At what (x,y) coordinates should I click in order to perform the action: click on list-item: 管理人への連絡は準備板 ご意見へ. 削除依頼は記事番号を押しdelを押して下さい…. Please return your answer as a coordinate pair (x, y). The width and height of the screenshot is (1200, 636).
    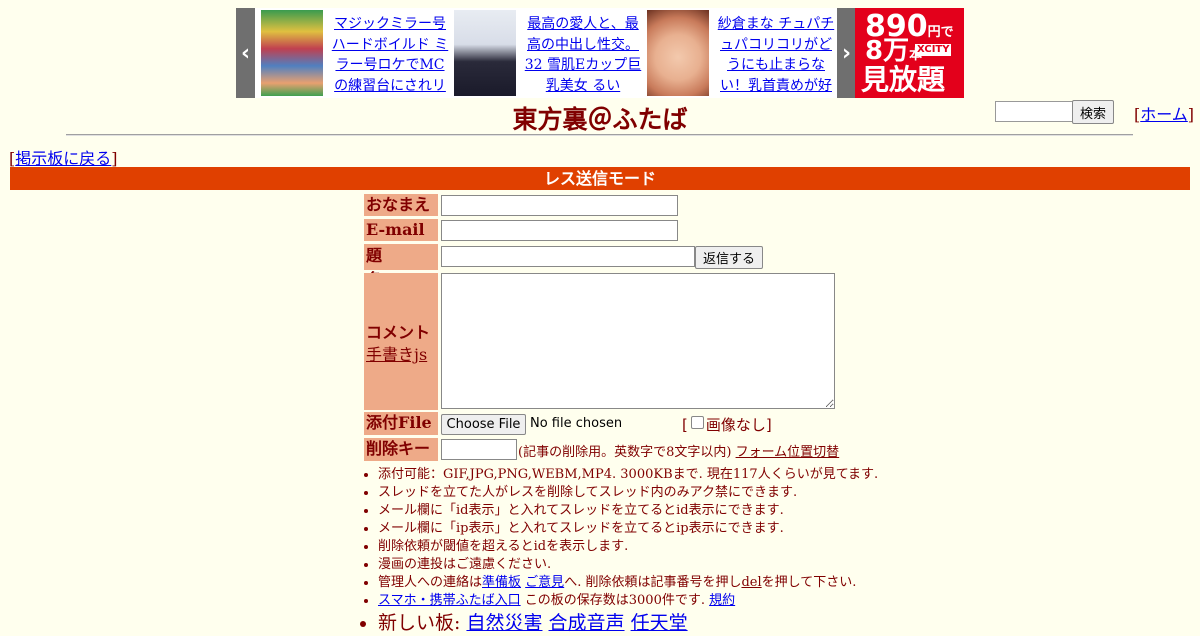
    Looking at the image, I should click on (628, 583).